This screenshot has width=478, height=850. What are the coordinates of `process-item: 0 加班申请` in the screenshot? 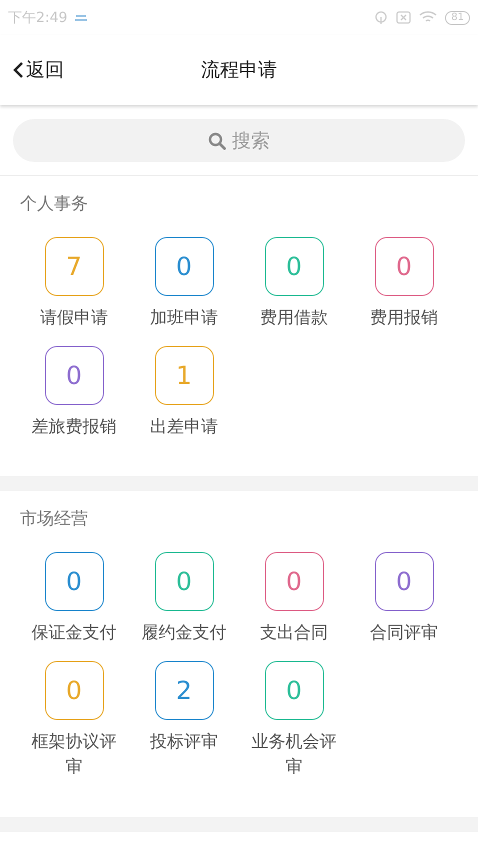 It's located at (184, 284).